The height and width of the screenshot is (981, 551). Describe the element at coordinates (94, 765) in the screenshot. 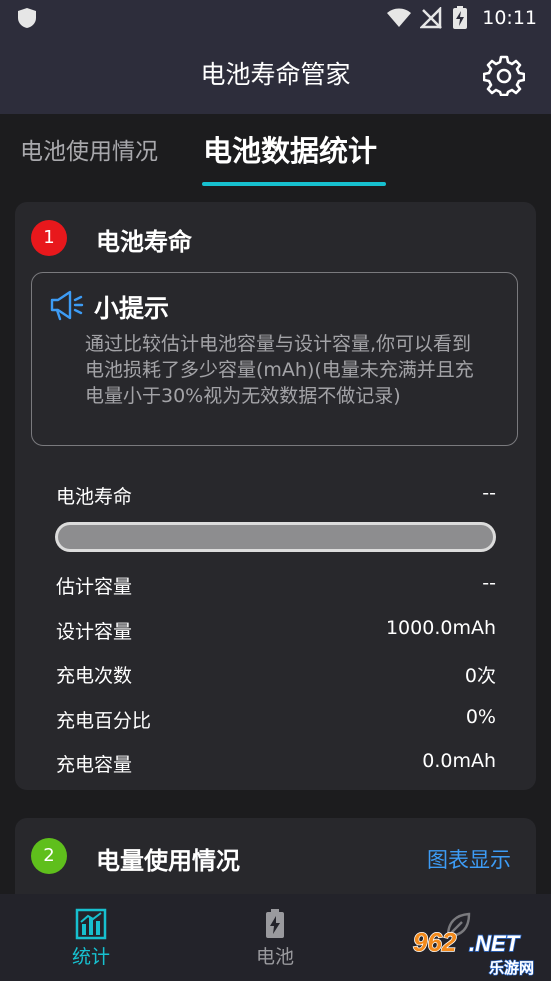

I see `charge-capacity-label: 充电容量` at that location.